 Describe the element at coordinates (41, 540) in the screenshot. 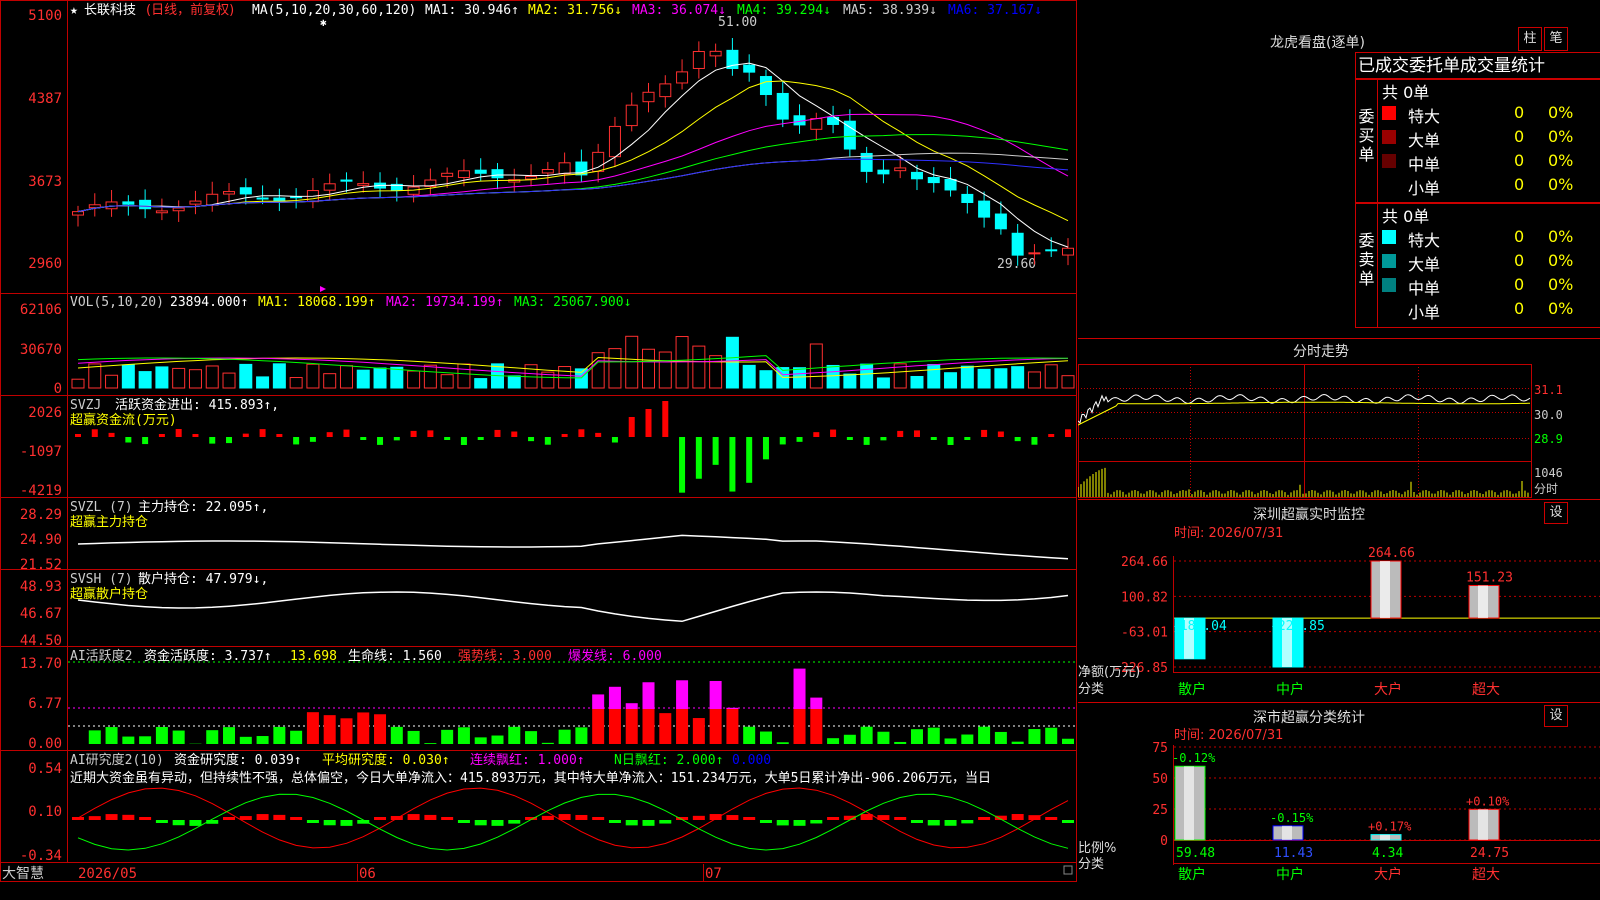

I see `svzl-axis: 28.29 24.90 21.52` at that location.